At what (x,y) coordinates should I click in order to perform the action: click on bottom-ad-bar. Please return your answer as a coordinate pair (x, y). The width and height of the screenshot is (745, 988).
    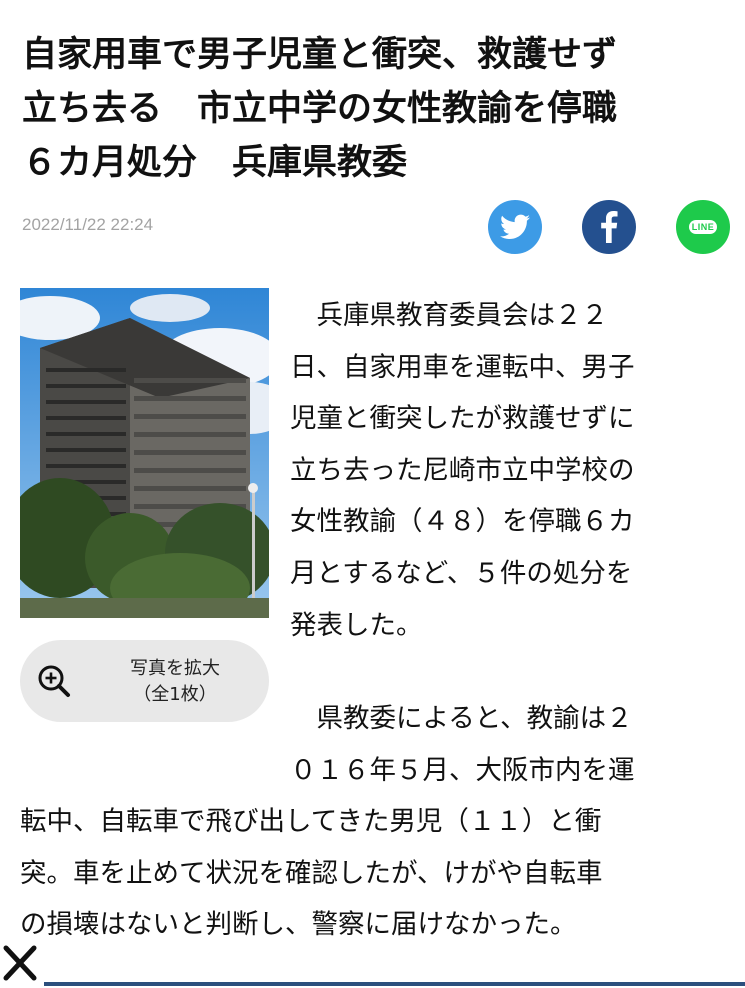
    Looking at the image, I should click on (394, 984).